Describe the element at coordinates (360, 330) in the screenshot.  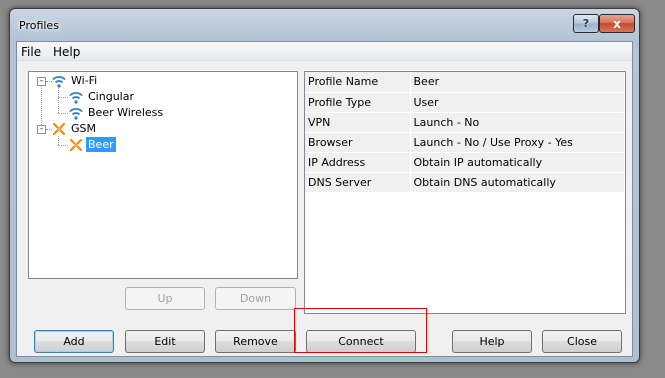
I see `connect-highlight-box` at that location.